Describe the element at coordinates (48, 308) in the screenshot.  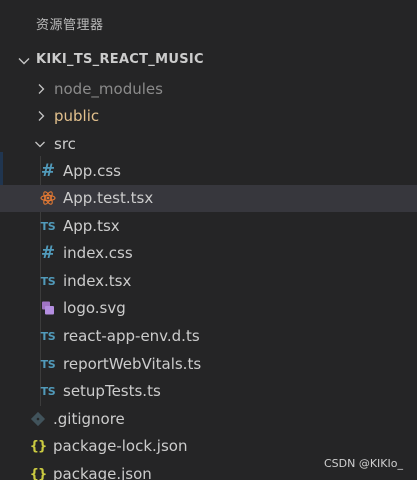
I see `svg-file-icon` at that location.